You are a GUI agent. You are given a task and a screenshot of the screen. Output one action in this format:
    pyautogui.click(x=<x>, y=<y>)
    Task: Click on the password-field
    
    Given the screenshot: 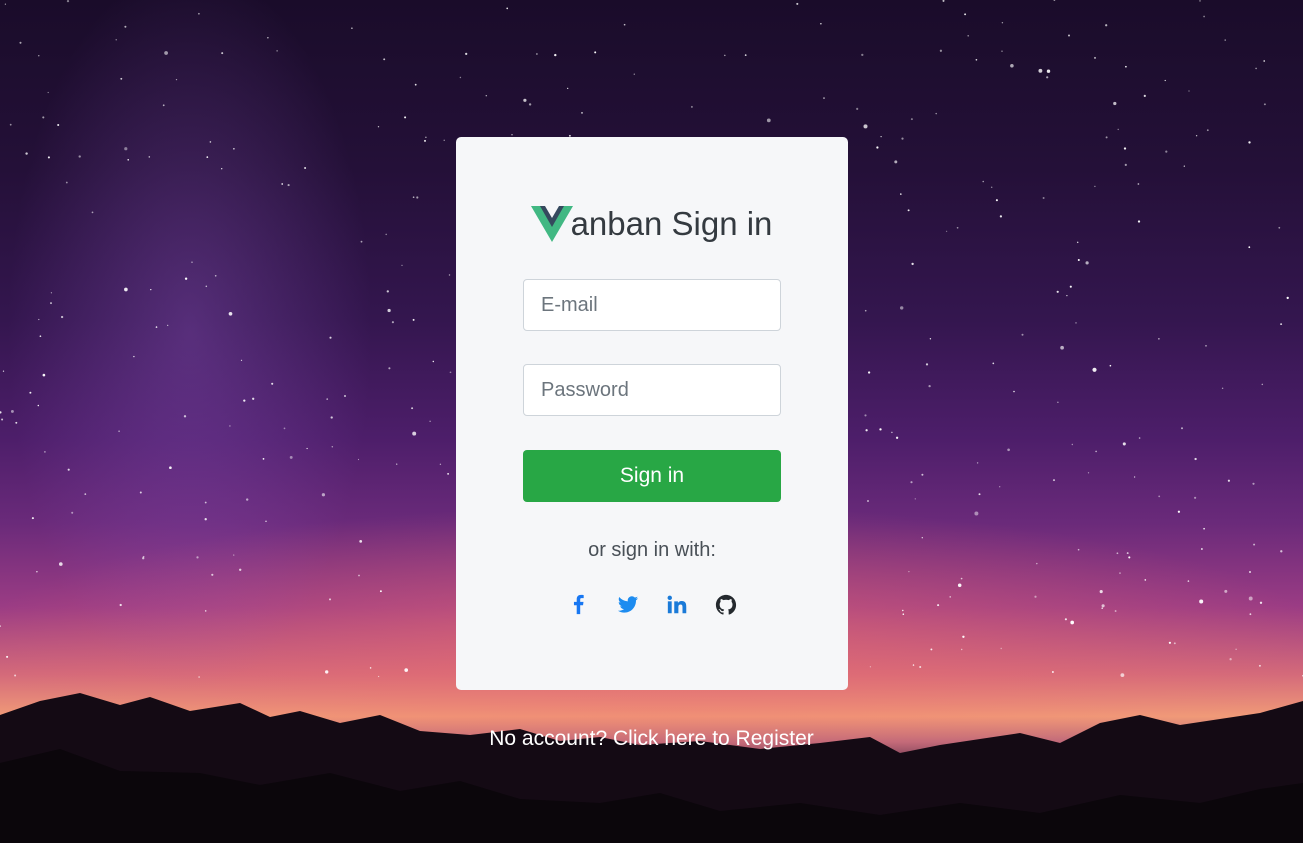 What is the action you would take?
    pyautogui.click(x=652, y=390)
    